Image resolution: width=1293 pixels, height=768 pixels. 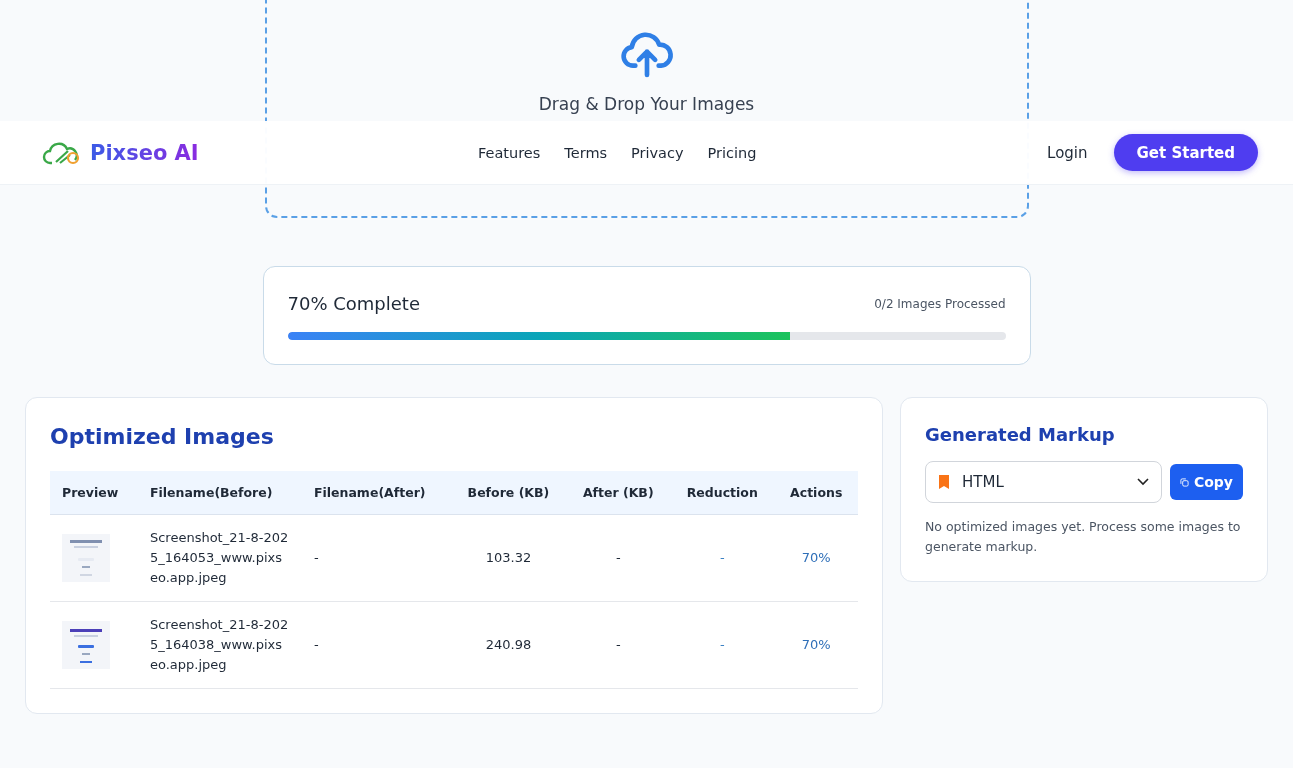 I want to click on card-title: Optimized Images, so click(x=162, y=436).